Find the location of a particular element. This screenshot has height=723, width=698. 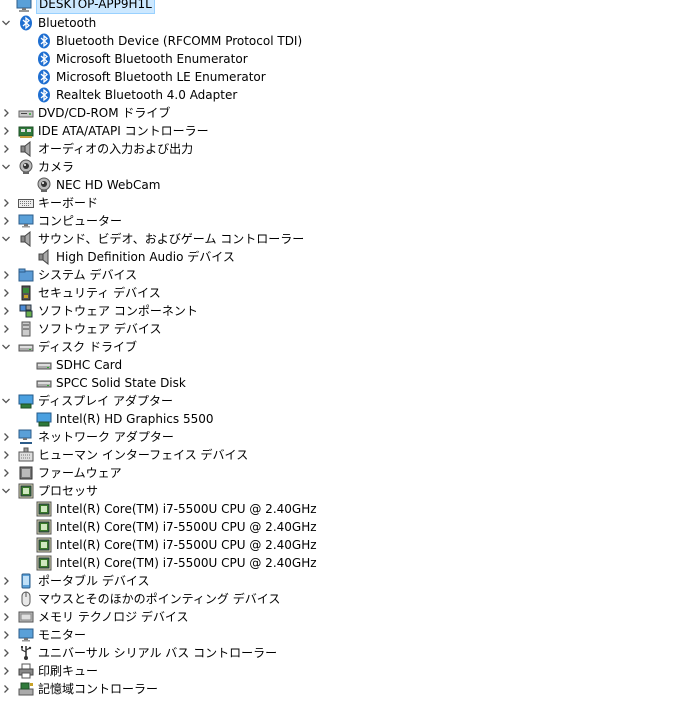

tree-category: ユニバーサル シリアル バス コントローラー is located at coordinates (138, 653).